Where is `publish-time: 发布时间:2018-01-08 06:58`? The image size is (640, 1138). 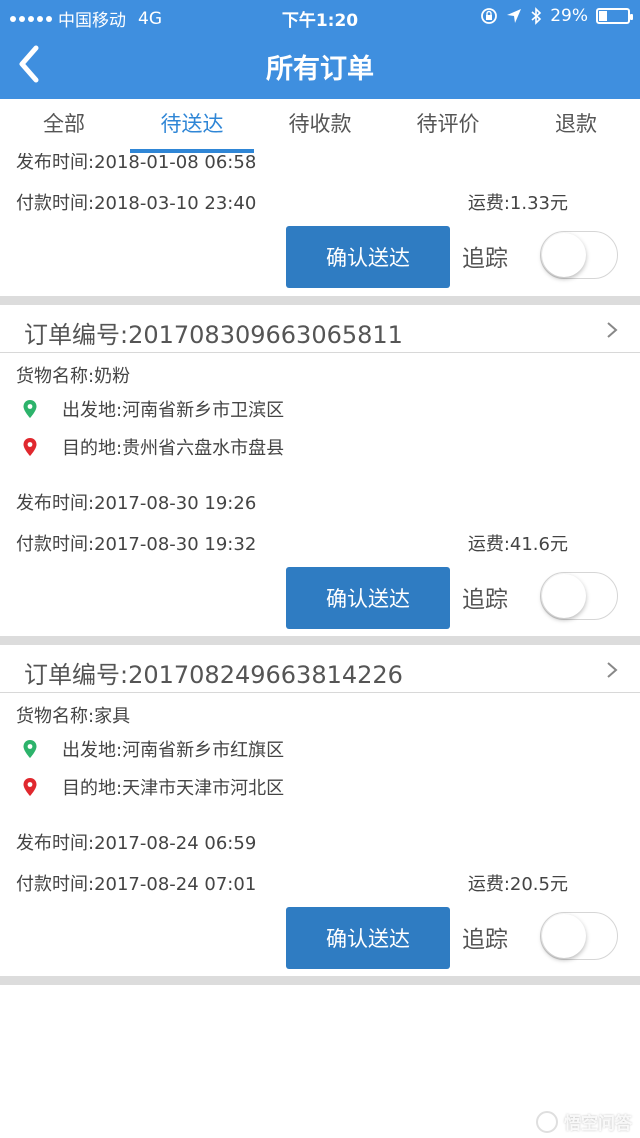 publish-time: 发布时间:2018-01-08 06:58 is located at coordinates (136, 163).